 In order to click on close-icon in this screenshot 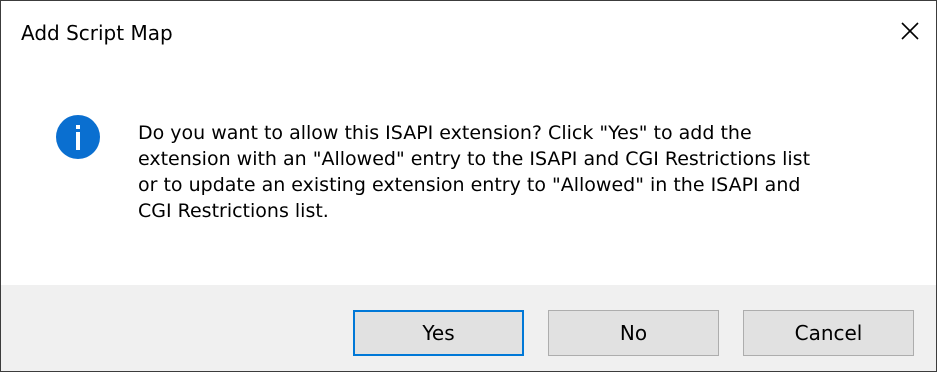, I will do `click(910, 31)`.